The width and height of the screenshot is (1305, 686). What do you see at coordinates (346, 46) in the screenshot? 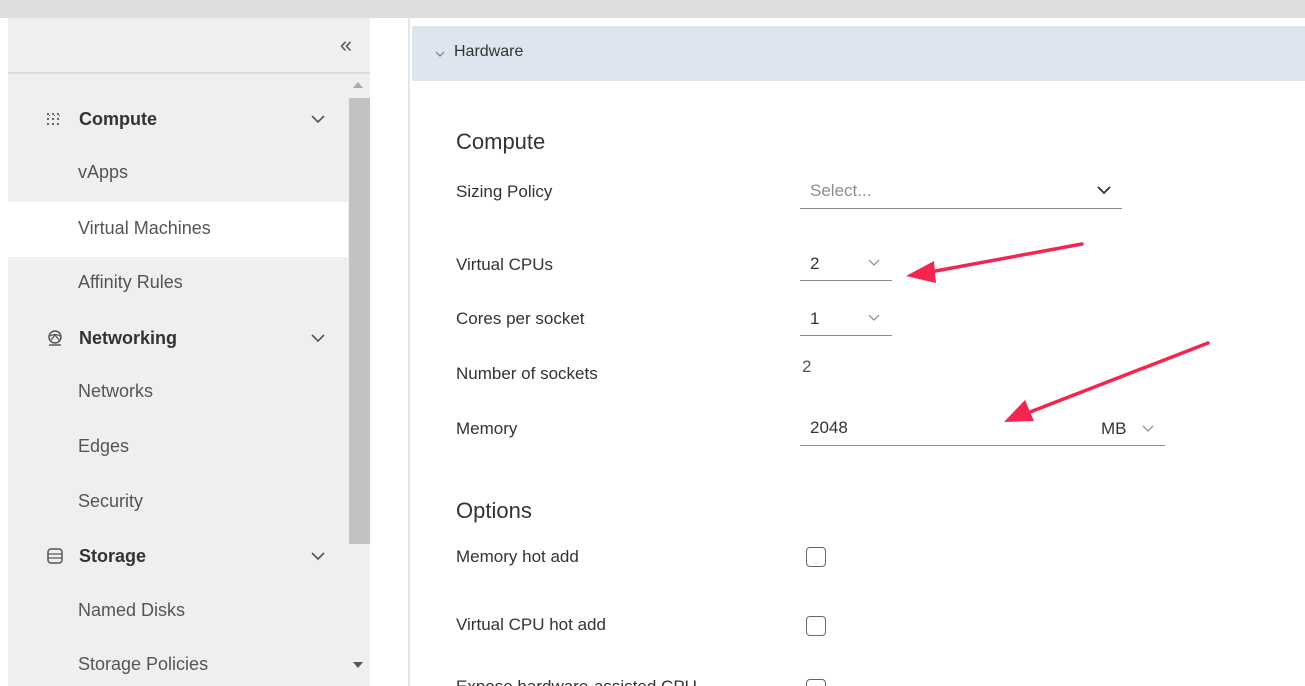
I see `collapse-sidebar-button: «` at bounding box center [346, 46].